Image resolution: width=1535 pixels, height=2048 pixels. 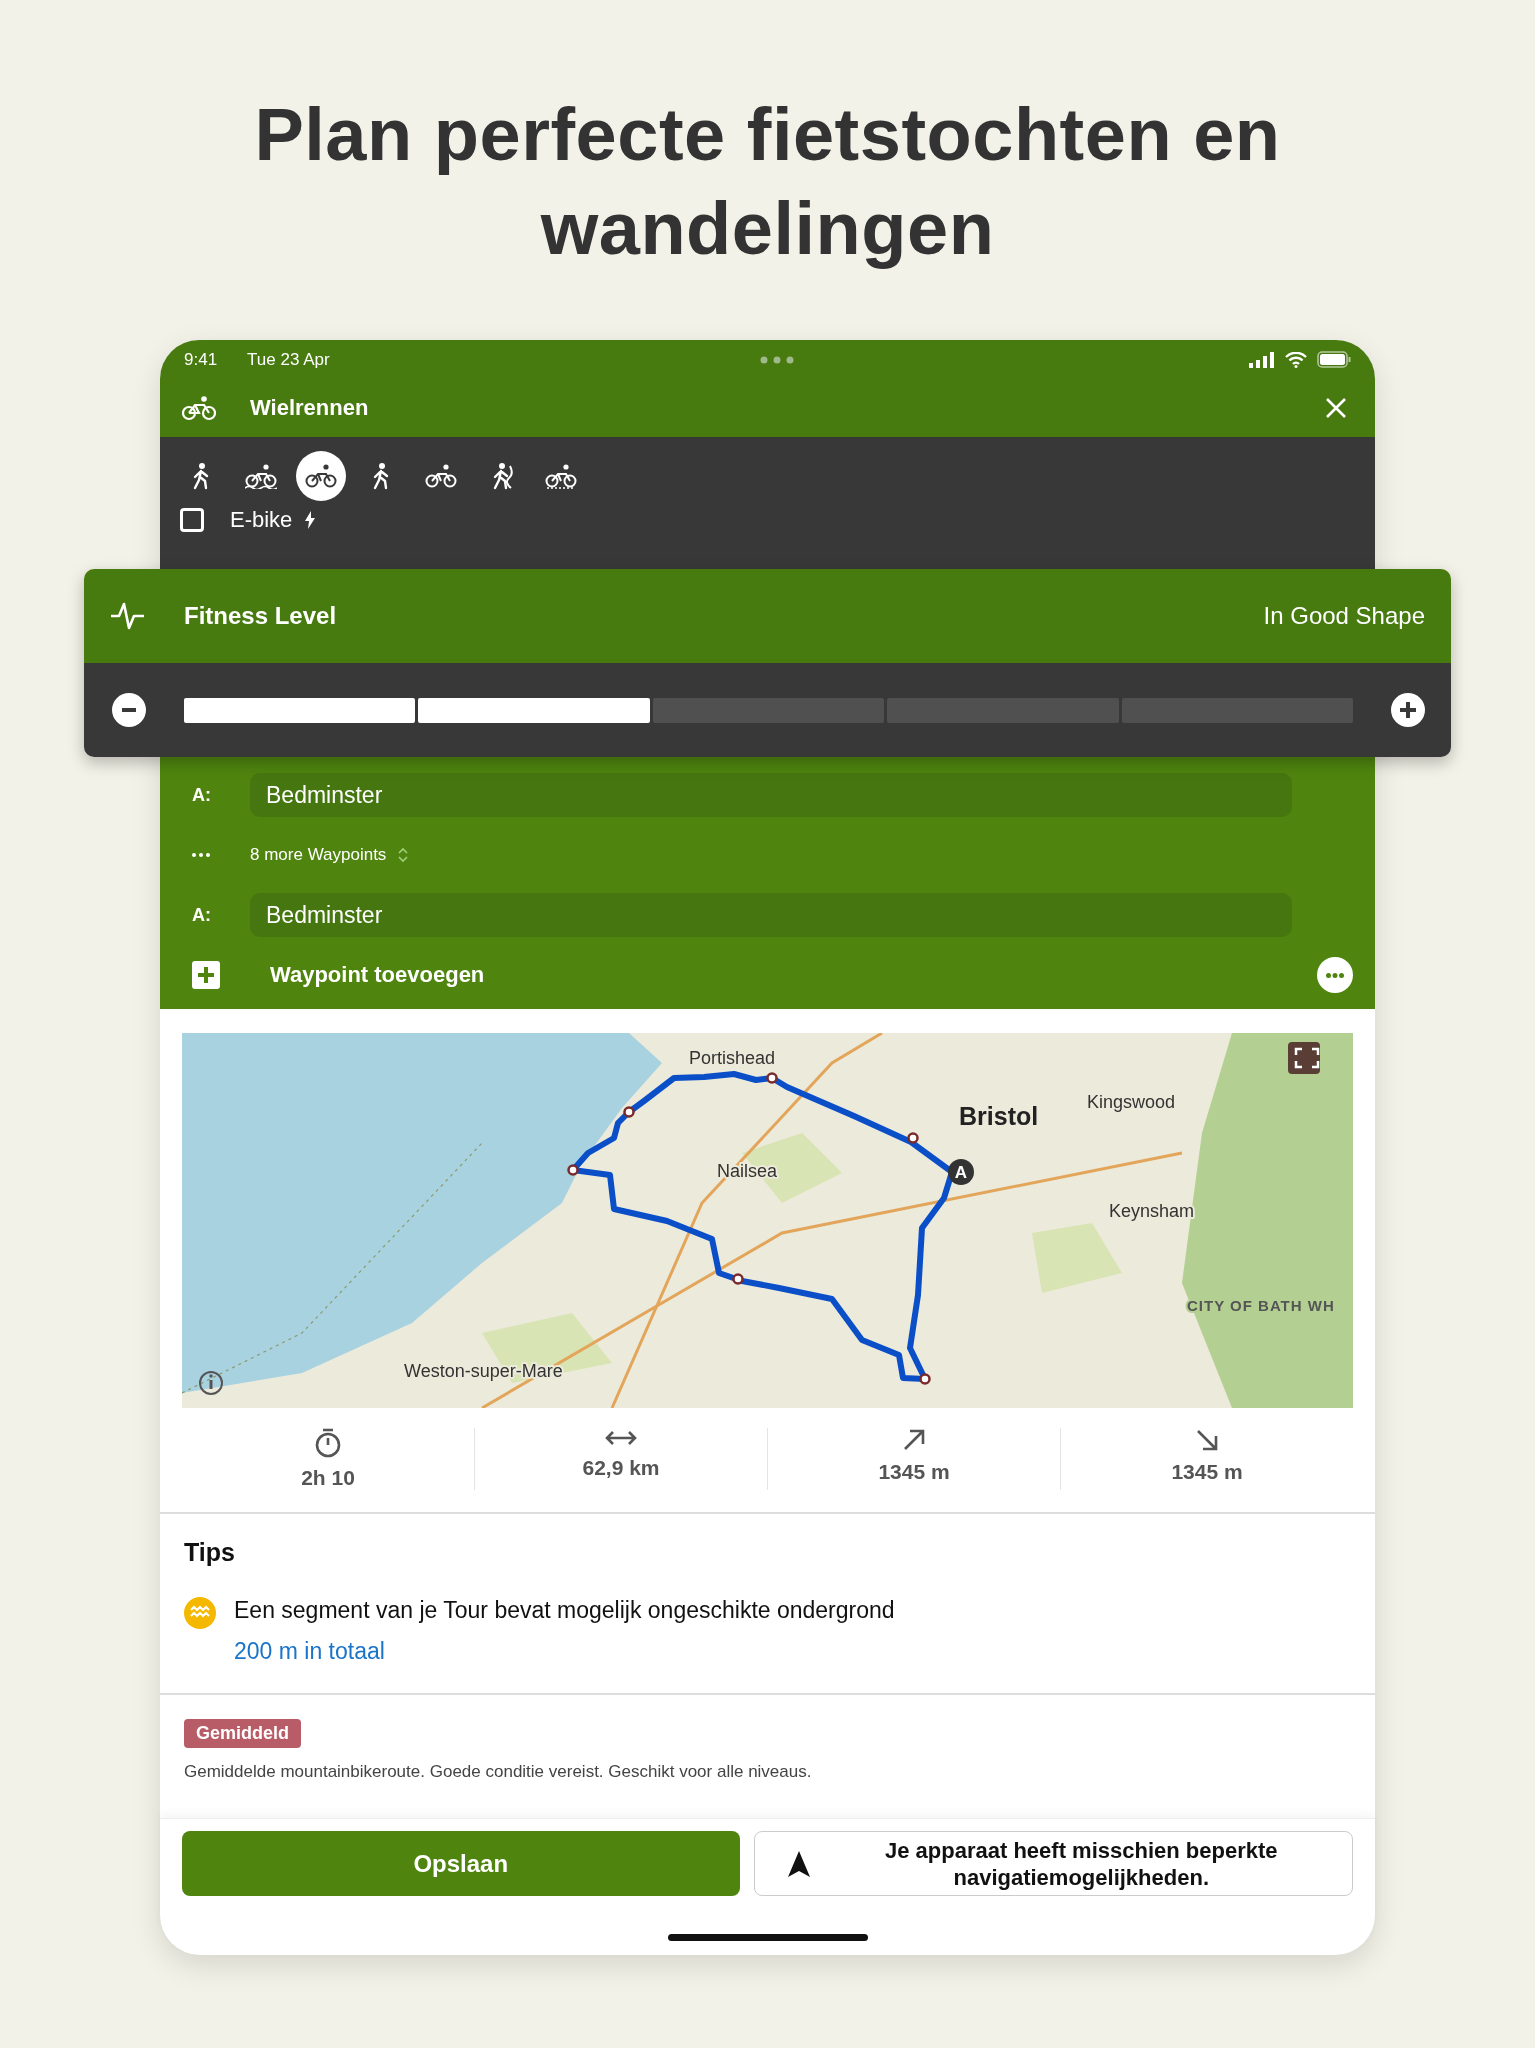 What do you see at coordinates (961, 1172) in the screenshot?
I see `start-marker: A` at bounding box center [961, 1172].